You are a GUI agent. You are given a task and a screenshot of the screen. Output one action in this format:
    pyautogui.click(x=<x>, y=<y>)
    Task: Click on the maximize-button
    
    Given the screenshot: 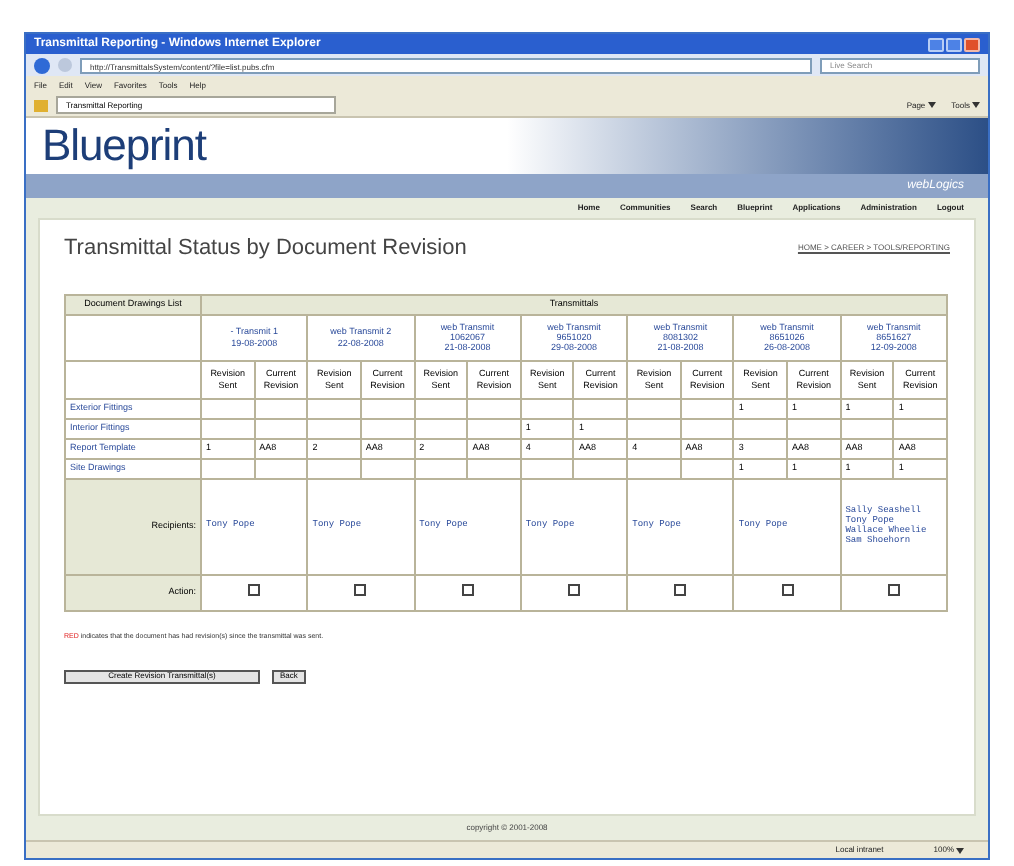 What is the action you would take?
    pyautogui.click(x=954, y=44)
    